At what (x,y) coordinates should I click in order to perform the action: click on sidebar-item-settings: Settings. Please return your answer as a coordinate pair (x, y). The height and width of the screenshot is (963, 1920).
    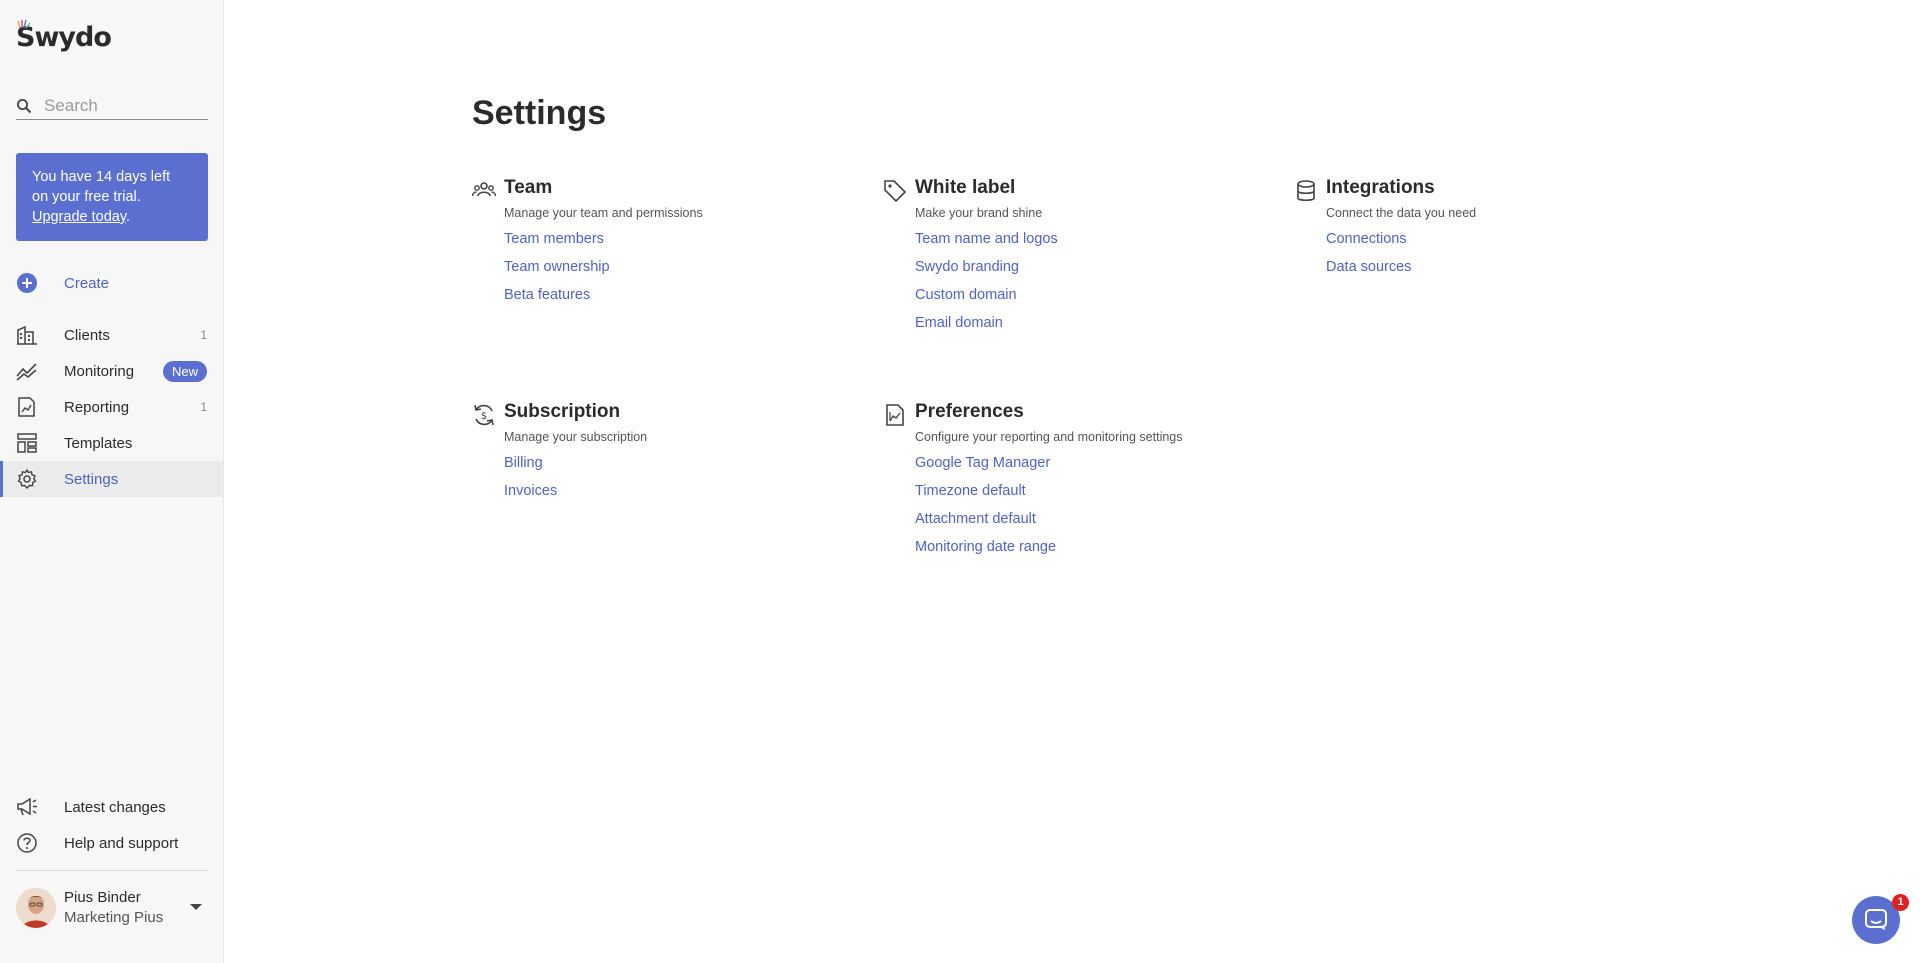
    Looking at the image, I should click on (111, 479).